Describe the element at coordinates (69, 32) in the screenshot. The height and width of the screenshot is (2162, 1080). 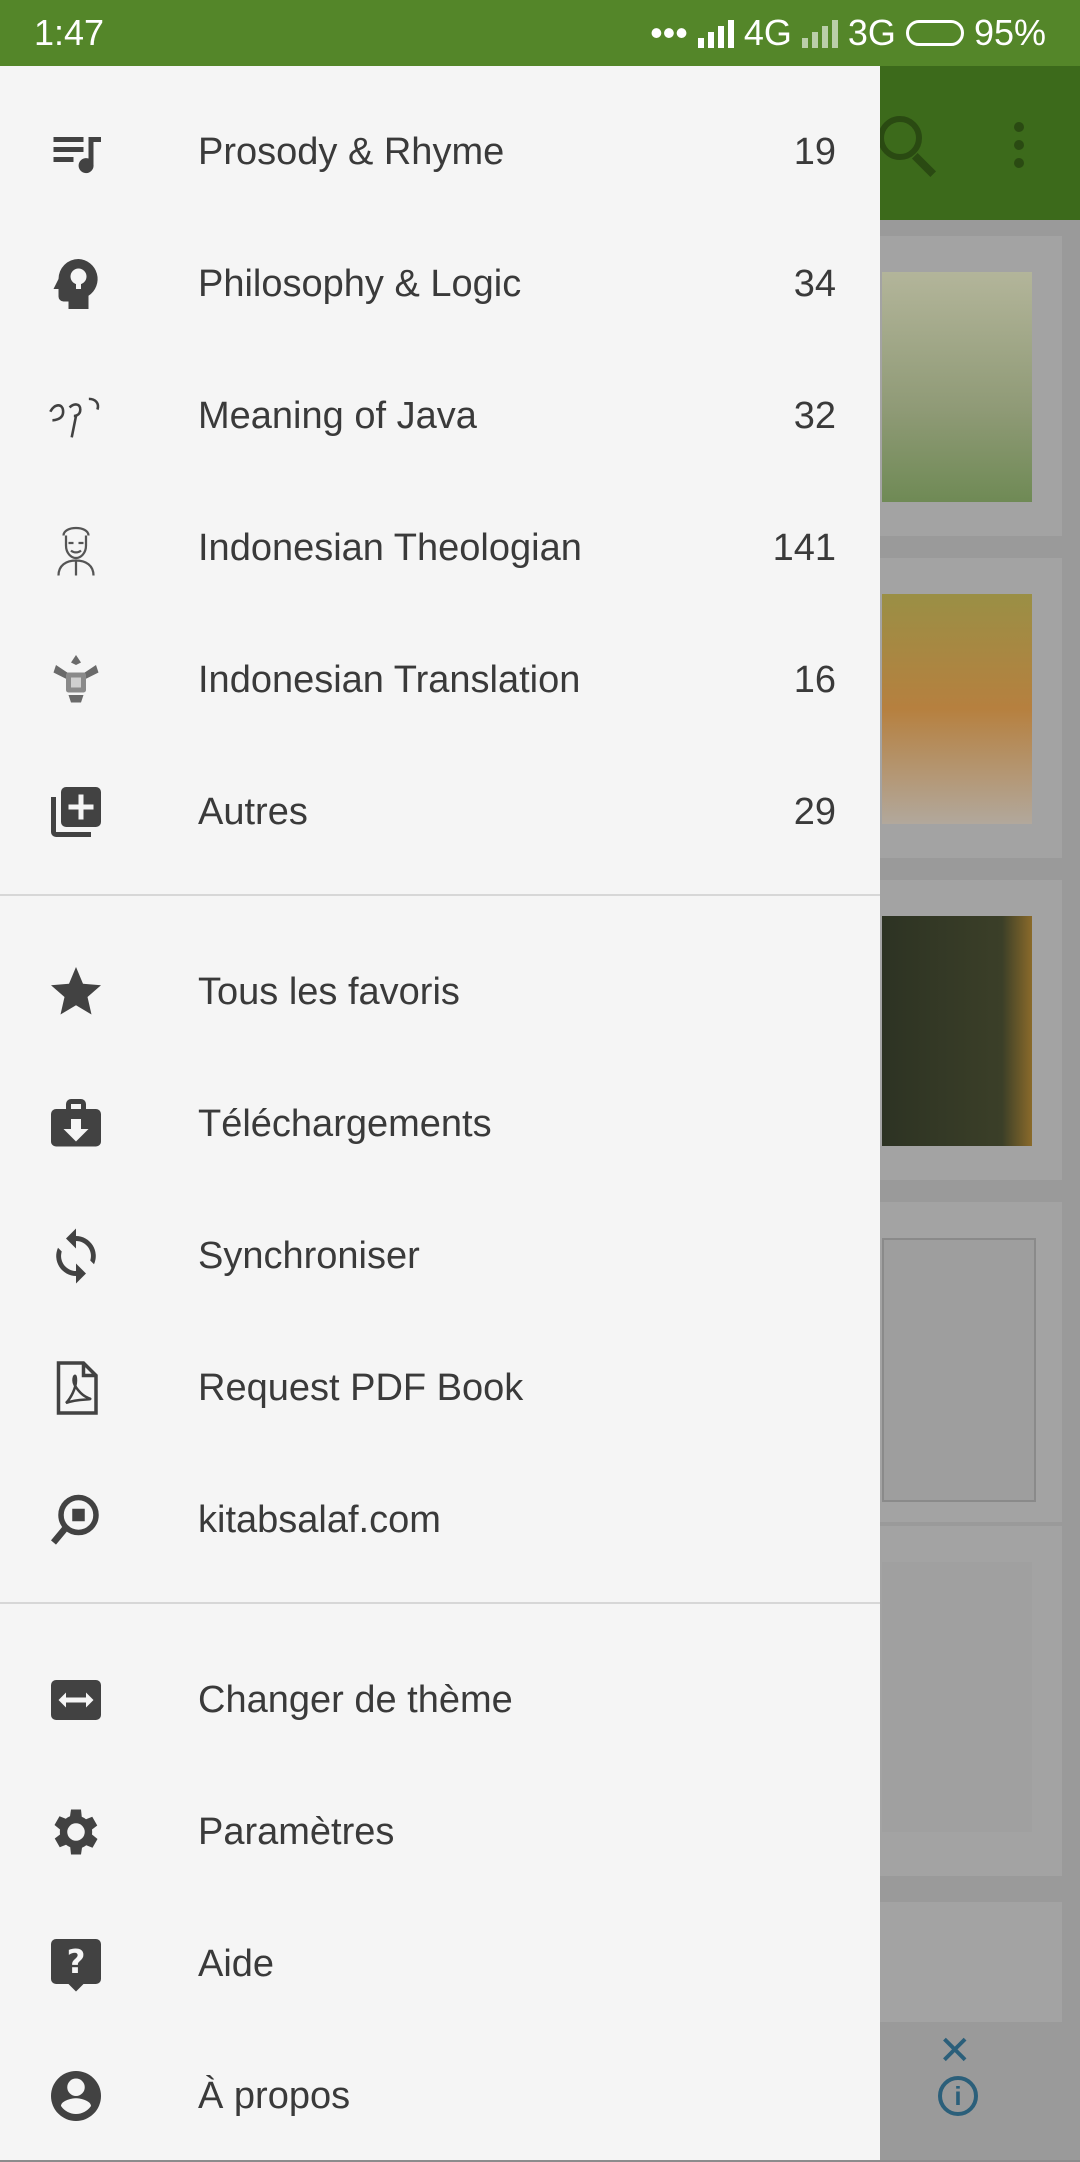
I see `status-time: 1:47` at that location.